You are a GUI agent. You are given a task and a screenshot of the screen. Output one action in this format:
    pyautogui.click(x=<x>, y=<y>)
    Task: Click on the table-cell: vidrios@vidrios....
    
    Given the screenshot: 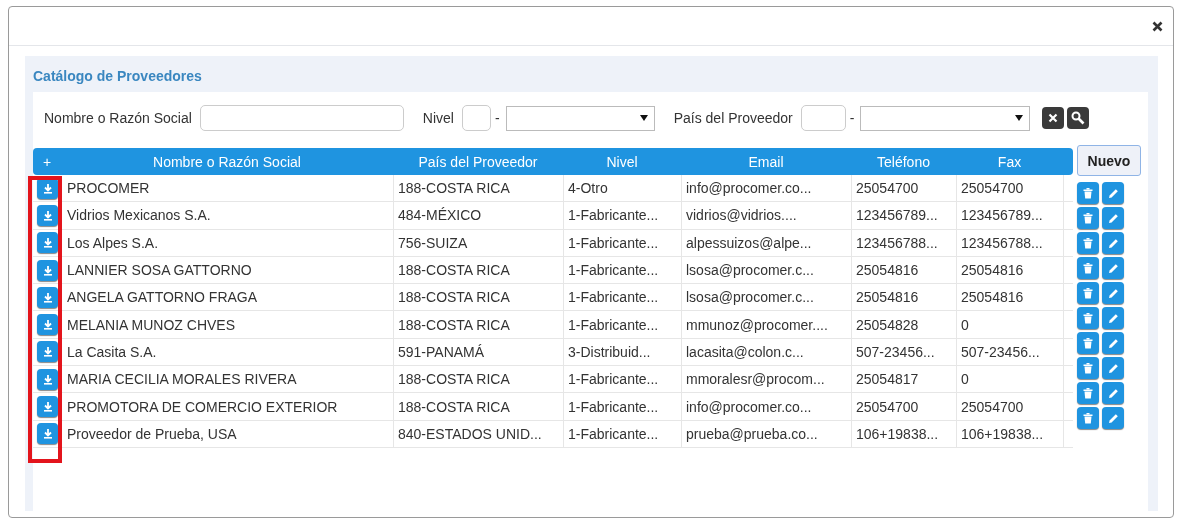 What is the action you would take?
    pyautogui.click(x=766, y=215)
    